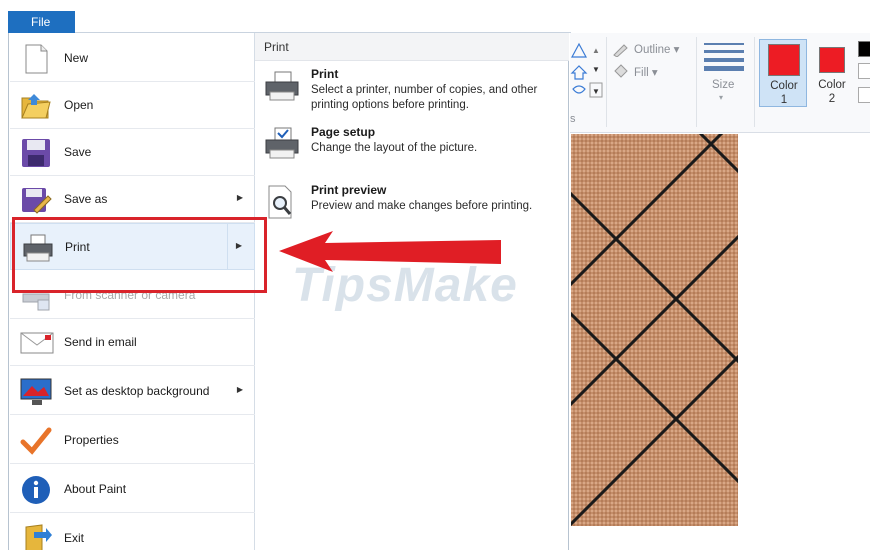  What do you see at coordinates (864, 71) in the screenshot?
I see `palette-swatch-white` at bounding box center [864, 71].